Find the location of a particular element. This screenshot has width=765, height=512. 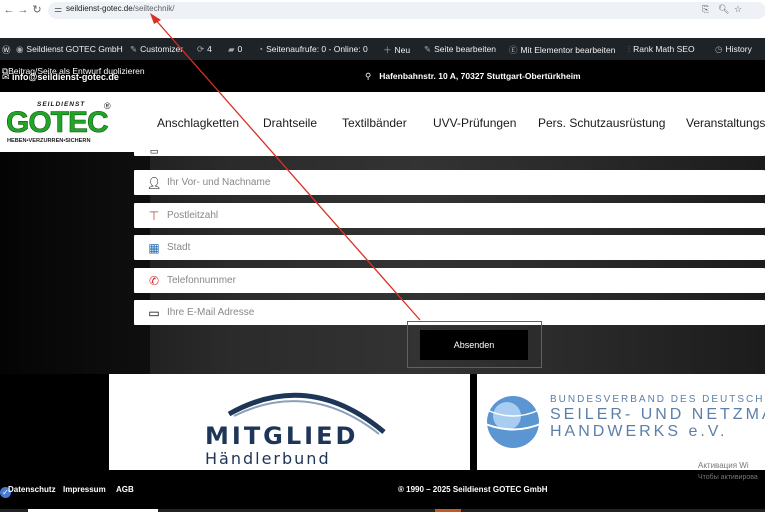

zip-field: ⊤ Postleitzahl is located at coordinates (449, 215).